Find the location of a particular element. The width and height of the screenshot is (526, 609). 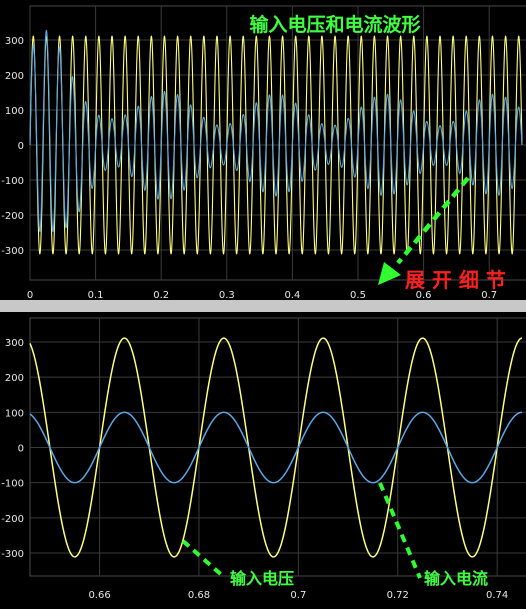

bot-x-tick-label: 0.74 is located at coordinates (497, 595).